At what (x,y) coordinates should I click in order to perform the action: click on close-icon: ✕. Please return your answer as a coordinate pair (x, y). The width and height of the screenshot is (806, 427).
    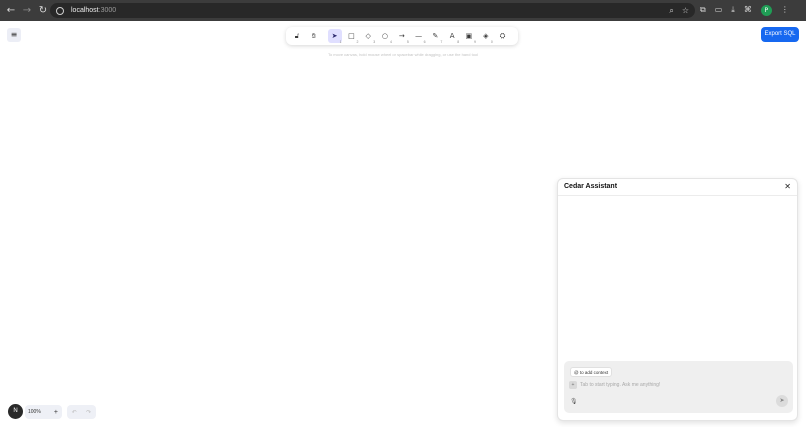
    Looking at the image, I should click on (787, 186).